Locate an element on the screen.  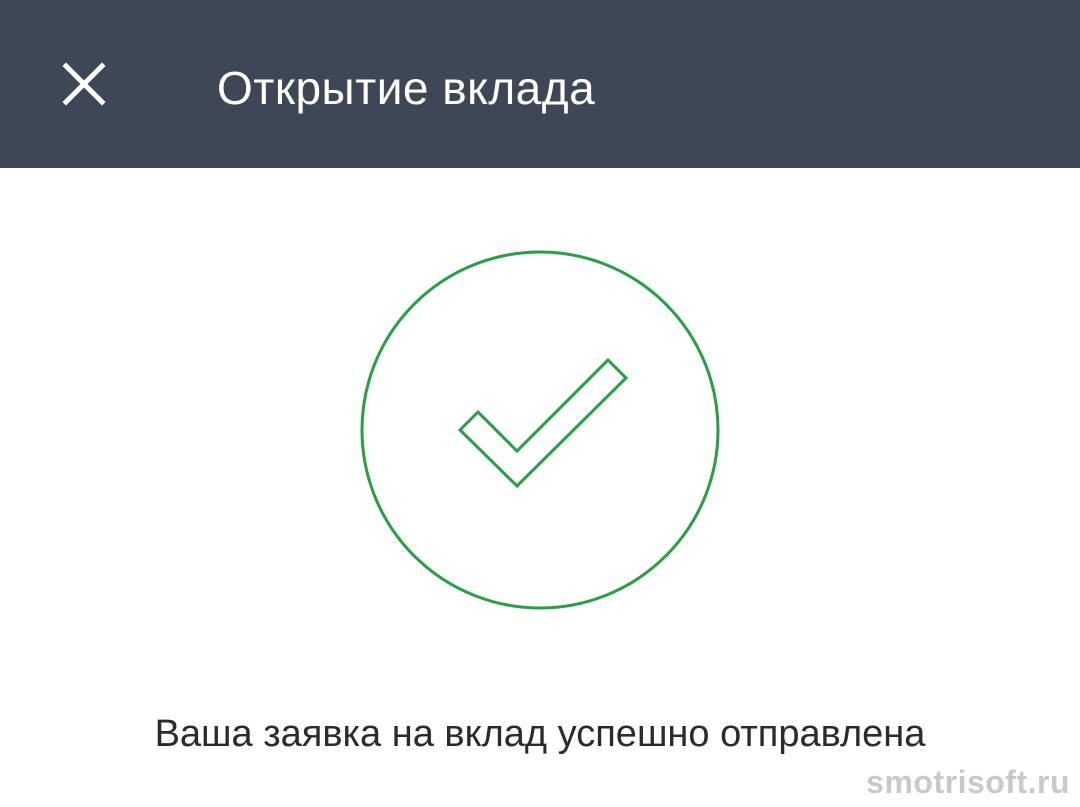
checkmark-circle-icon is located at coordinates (540, 430).